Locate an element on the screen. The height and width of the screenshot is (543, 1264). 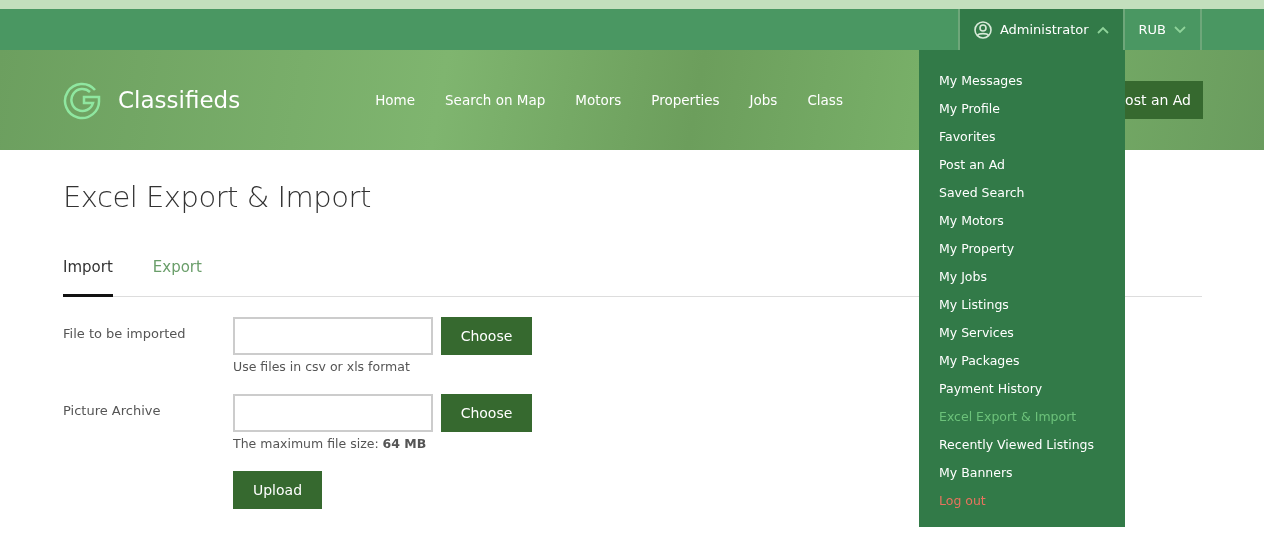
menu-item: My Messages is located at coordinates (981, 81).